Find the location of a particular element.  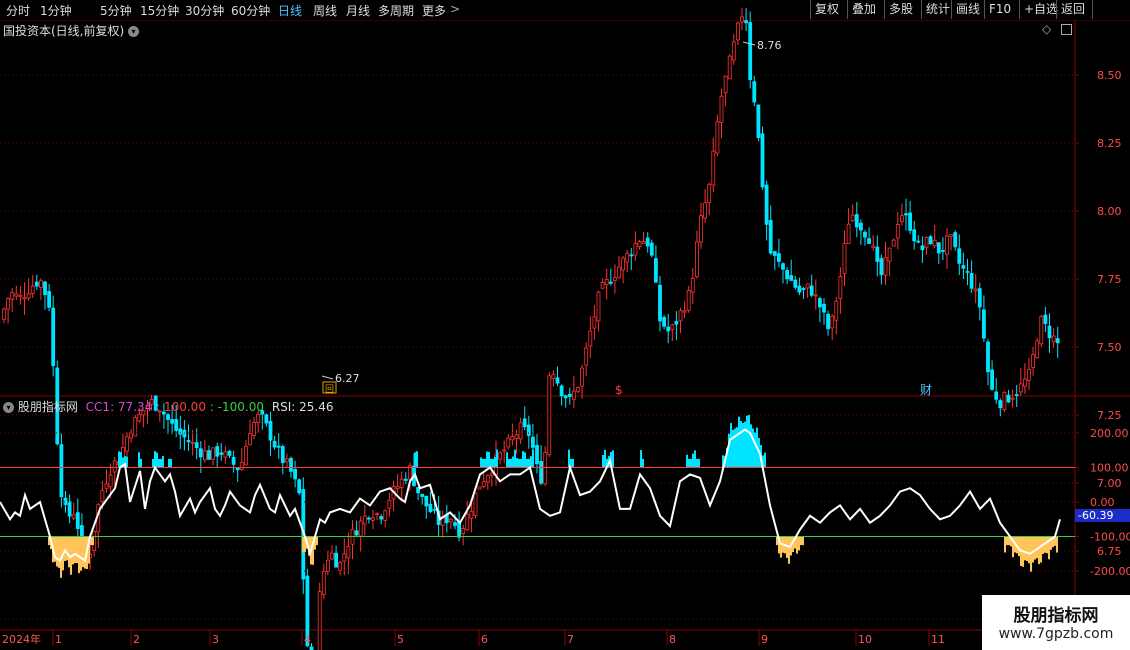

rsi-label: RSI: 25.46 is located at coordinates (302, 407).